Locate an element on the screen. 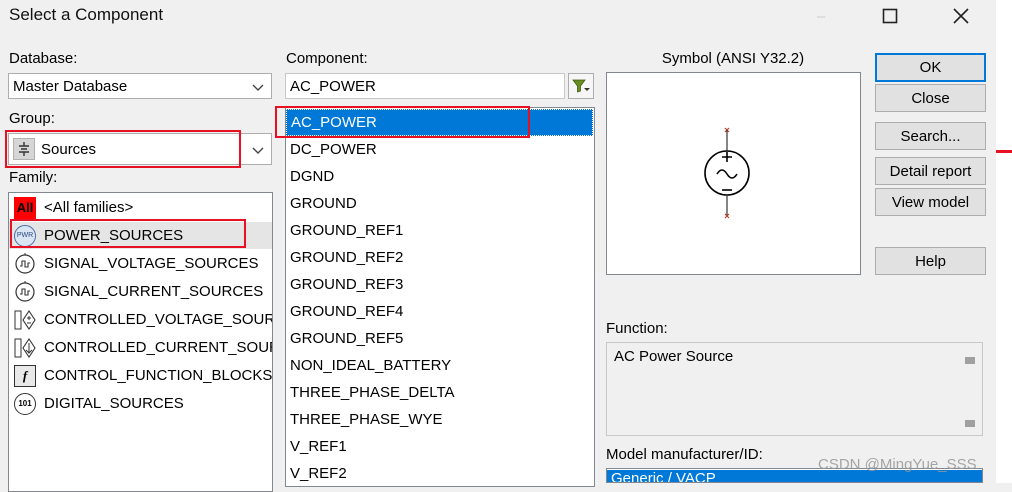  watermark-text: CSDN @MingYue_SSS is located at coordinates (897, 464).